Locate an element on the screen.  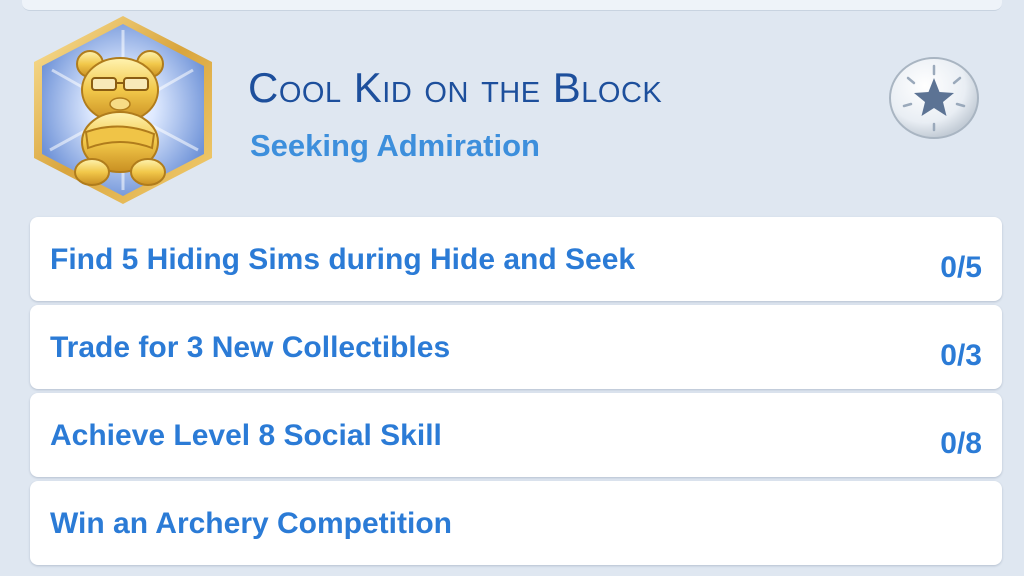
star-icon is located at coordinates (934, 98).